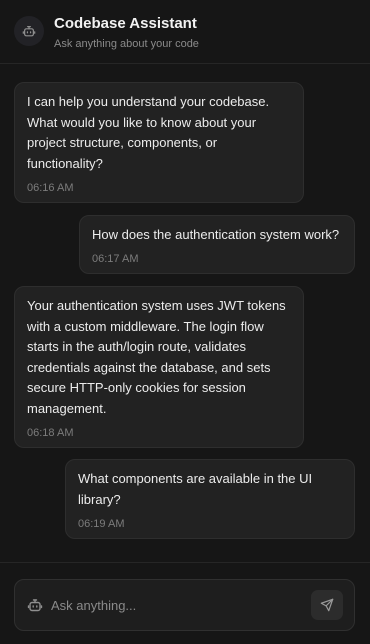 The image size is (370, 644). Describe the element at coordinates (115, 259) in the screenshot. I see `message-timestamp: 06:17 AM` at that location.